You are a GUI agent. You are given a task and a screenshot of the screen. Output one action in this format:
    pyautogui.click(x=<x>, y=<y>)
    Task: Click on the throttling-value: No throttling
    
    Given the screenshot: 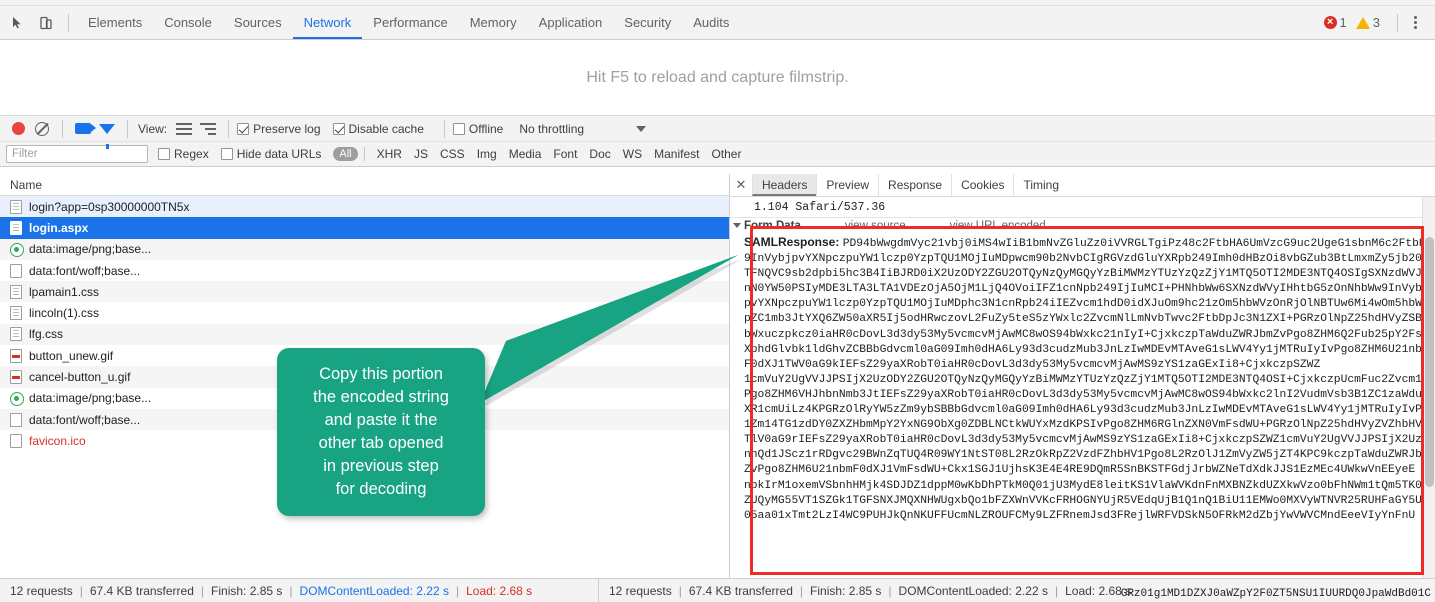 What is the action you would take?
    pyautogui.click(x=551, y=129)
    